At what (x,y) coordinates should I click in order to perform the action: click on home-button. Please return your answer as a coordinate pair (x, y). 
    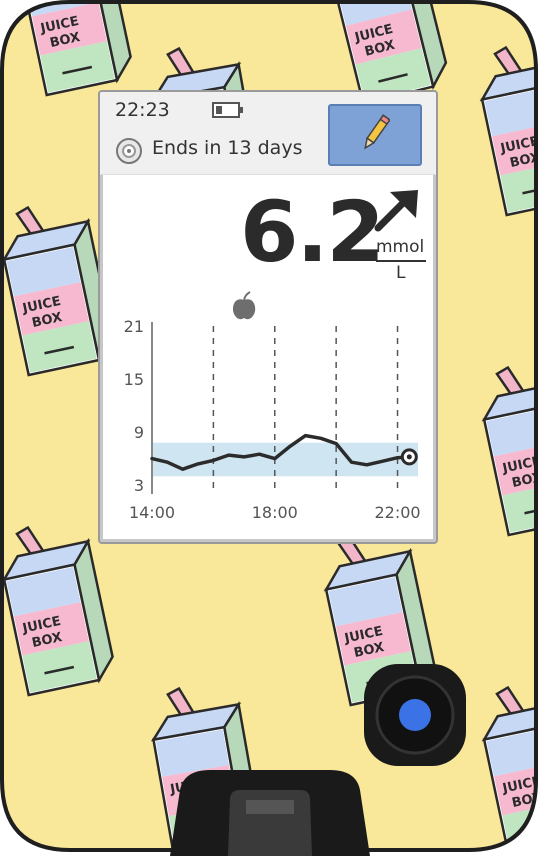
    Looking at the image, I should click on (415, 715).